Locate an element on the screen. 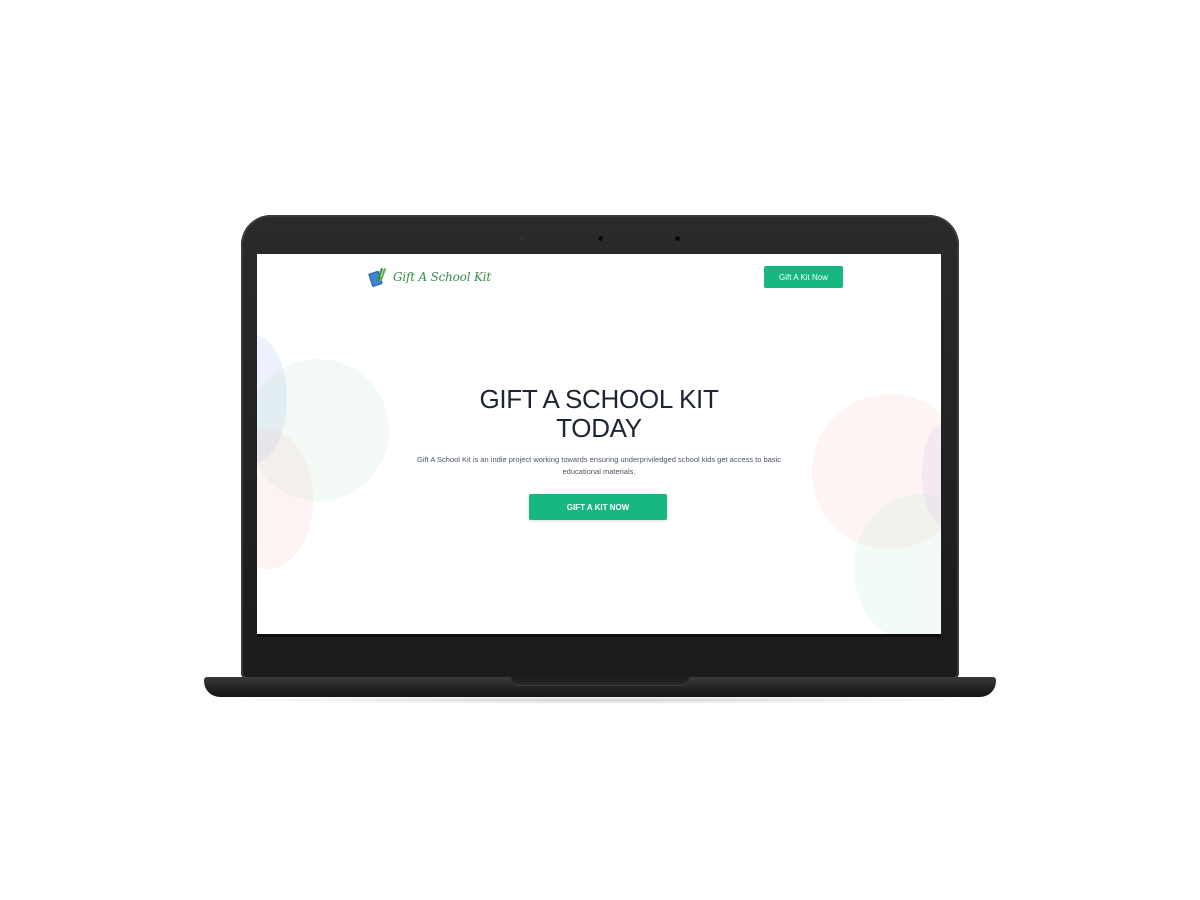 The height and width of the screenshot is (900, 1200). hero-title-line2: TODAY is located at coordinates (599, 428).